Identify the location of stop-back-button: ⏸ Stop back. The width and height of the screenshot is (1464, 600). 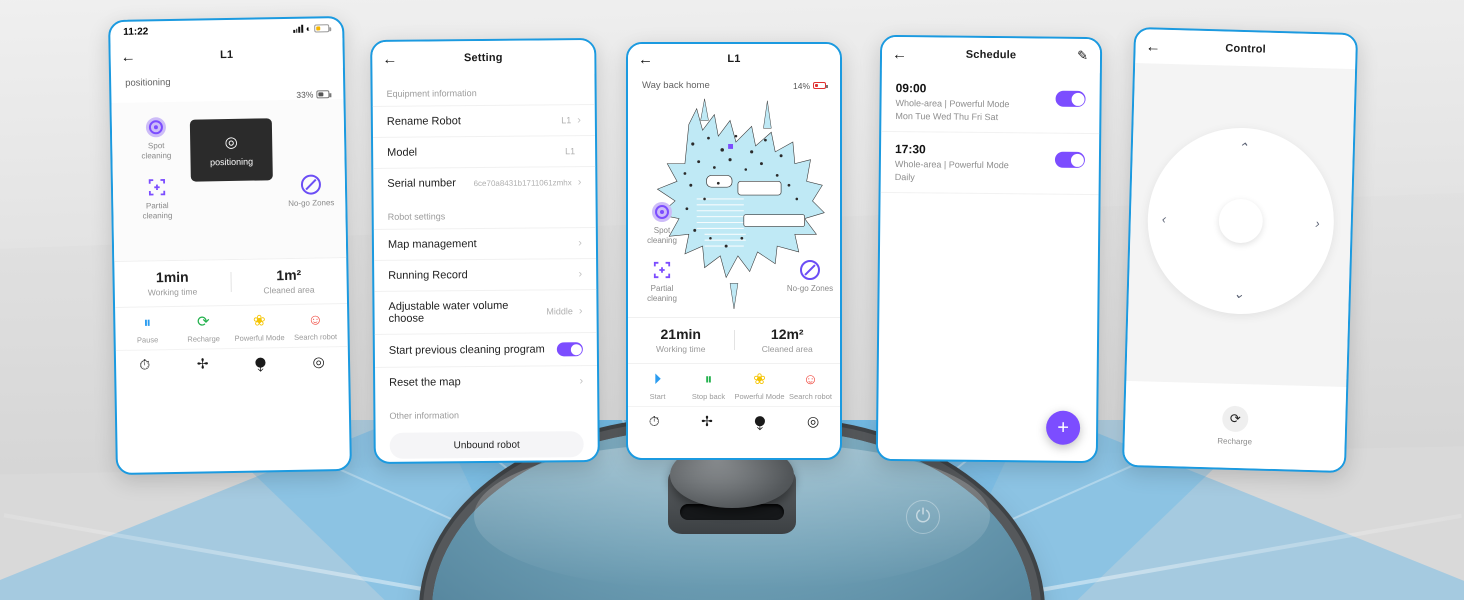
(708, 386).